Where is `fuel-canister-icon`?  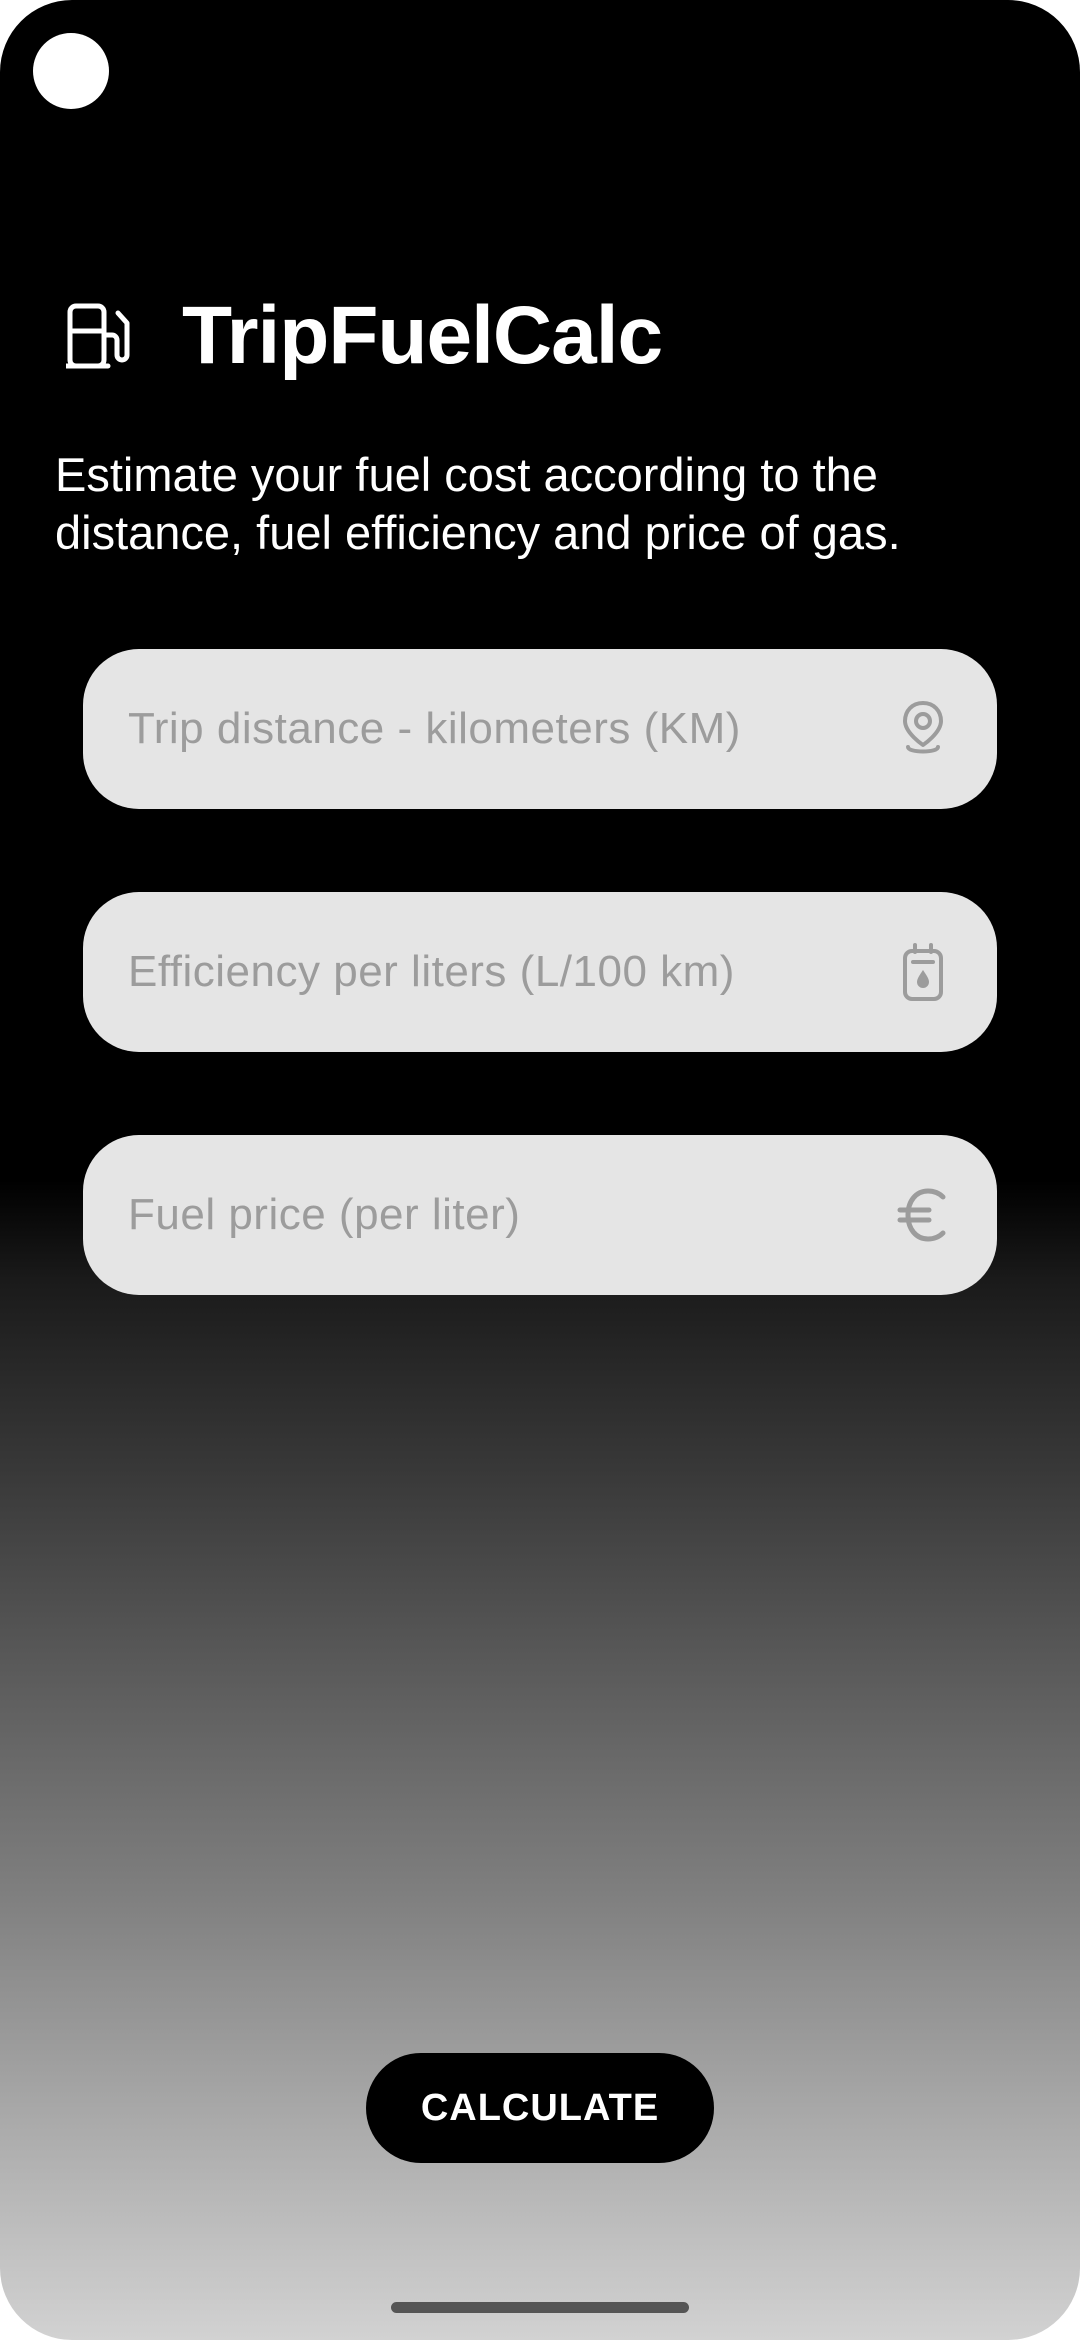
fuel-canister-icon is located at coordinates (923, 972).